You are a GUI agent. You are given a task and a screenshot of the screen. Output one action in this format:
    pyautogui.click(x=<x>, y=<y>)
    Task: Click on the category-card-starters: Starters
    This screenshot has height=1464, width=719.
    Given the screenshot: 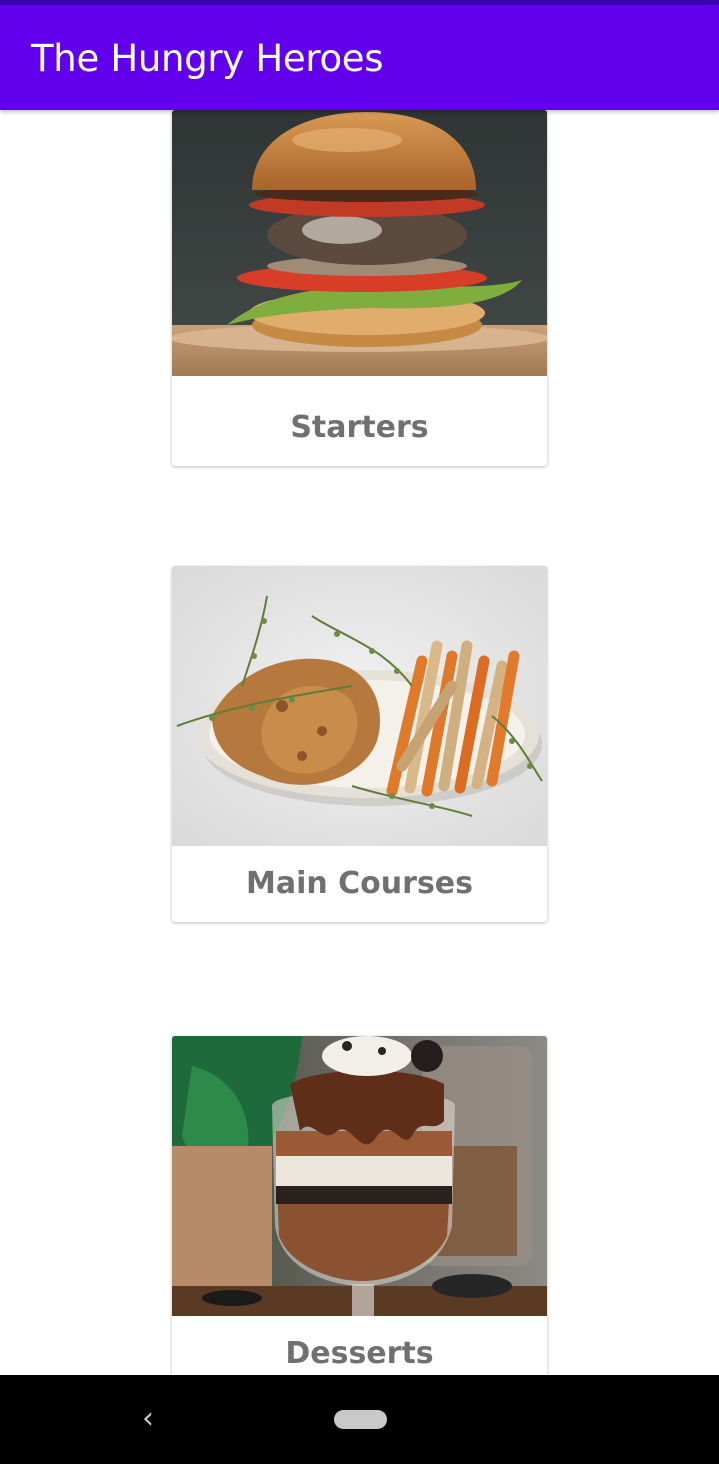 What is the action you would take?
    pyautogui.click(x=359, y=288)
    